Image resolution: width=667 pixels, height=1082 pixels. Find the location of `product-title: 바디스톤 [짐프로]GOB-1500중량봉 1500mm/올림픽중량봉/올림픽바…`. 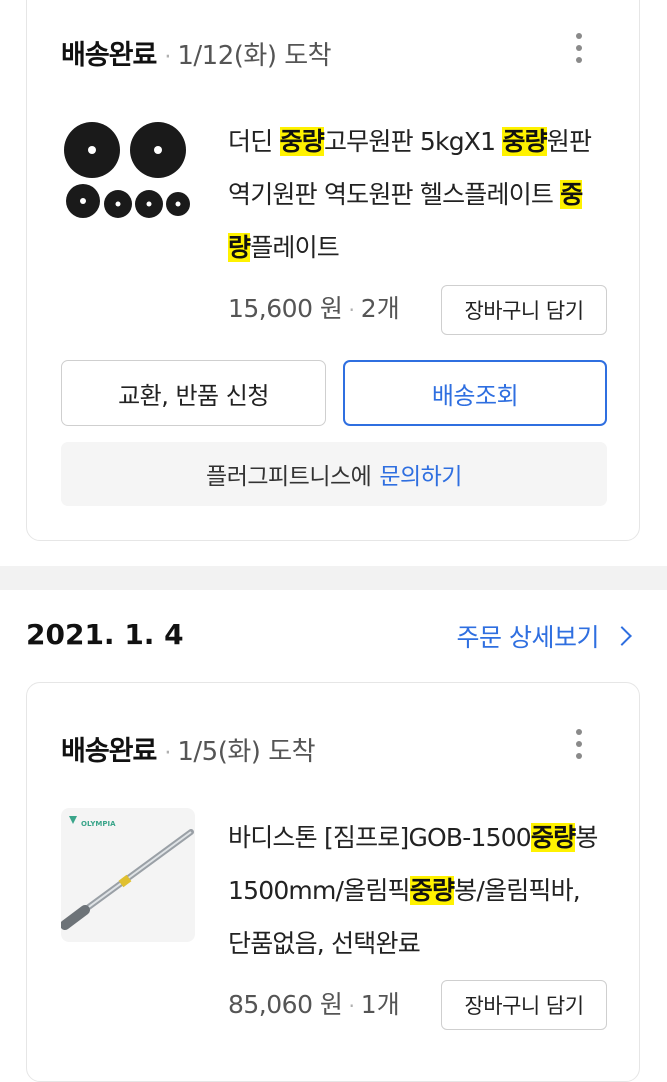

product-title: 바디스톤 [짐프로]GOB-1500중량봉 1500mm/올림픽중량봉/올림픽바… is located at coordinates (417, 890).